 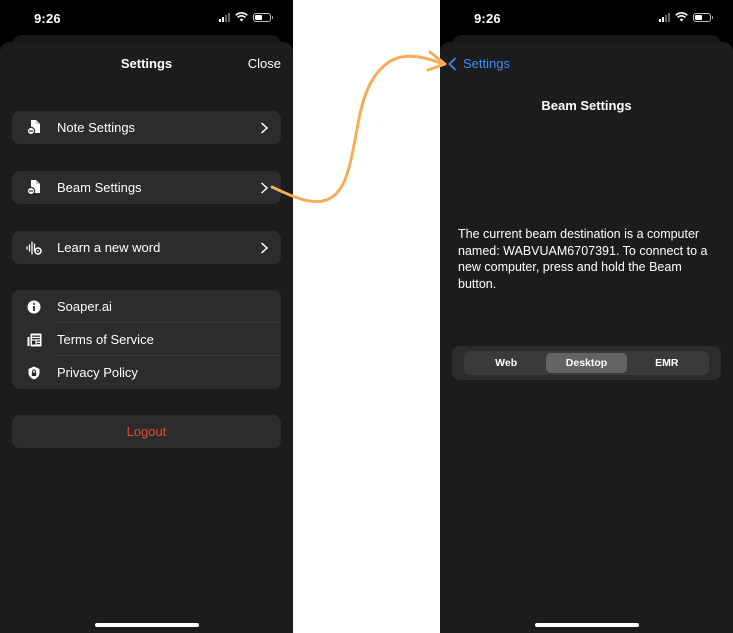 I want to click on destination-segmented-control: Web Desktop EMR, so click(x=586, y=363).